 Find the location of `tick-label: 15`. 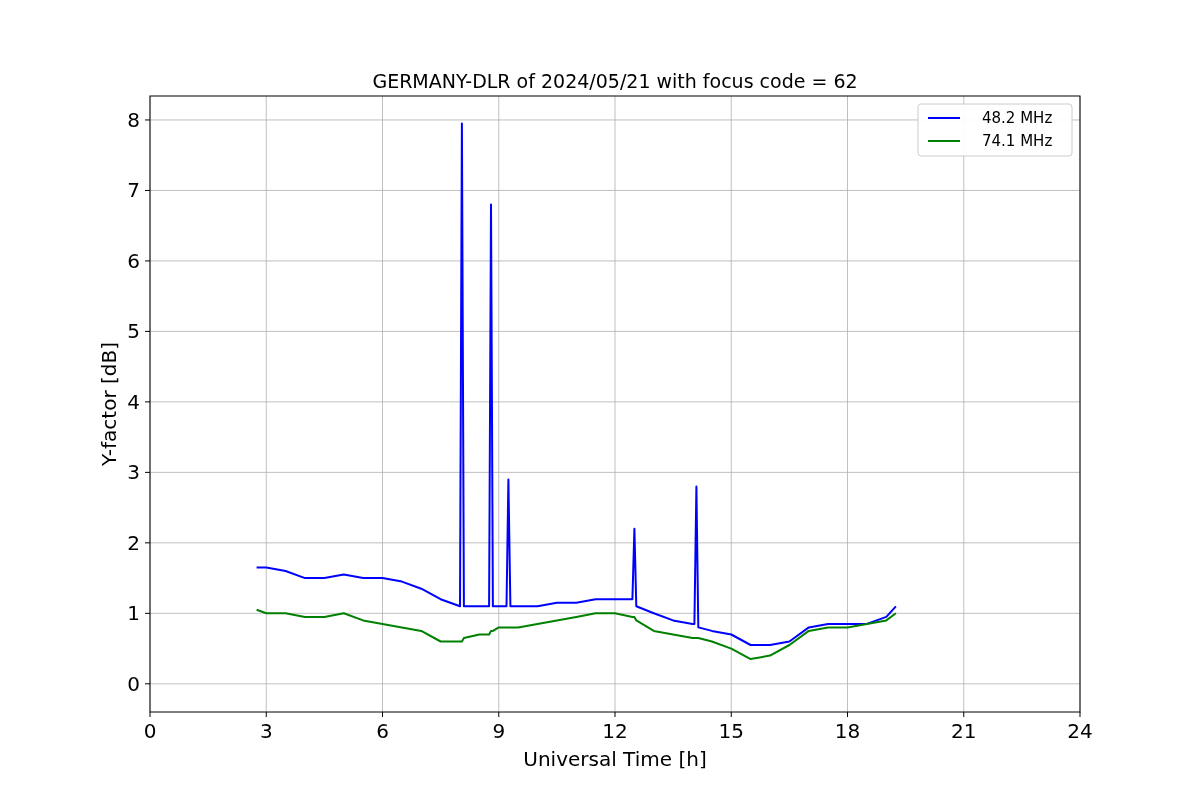

tick-label: 15 is located at coordinates (731, 731).